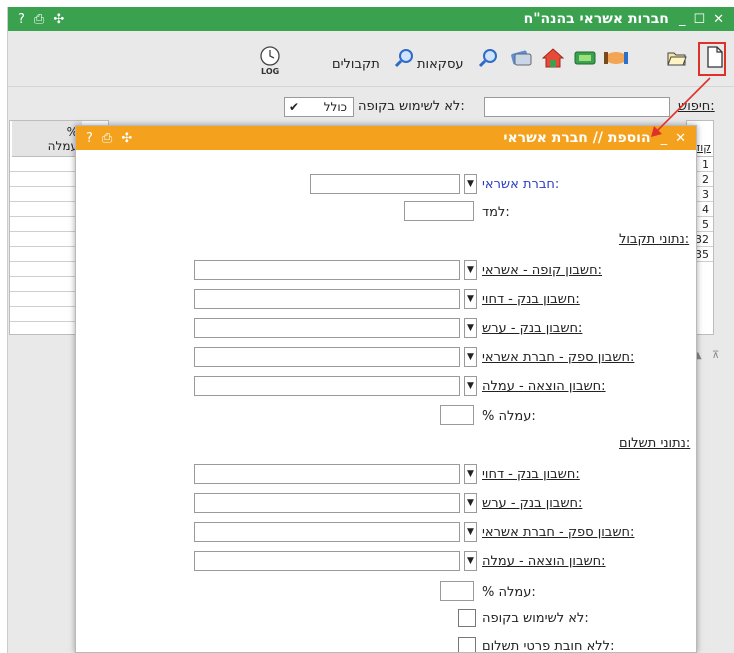  What do you see at coordinates (411, 106) in the screenshot?
I see `not-for-pos-filter-label: לא לשימוש בקופה:` at bounding box center [411, 106].